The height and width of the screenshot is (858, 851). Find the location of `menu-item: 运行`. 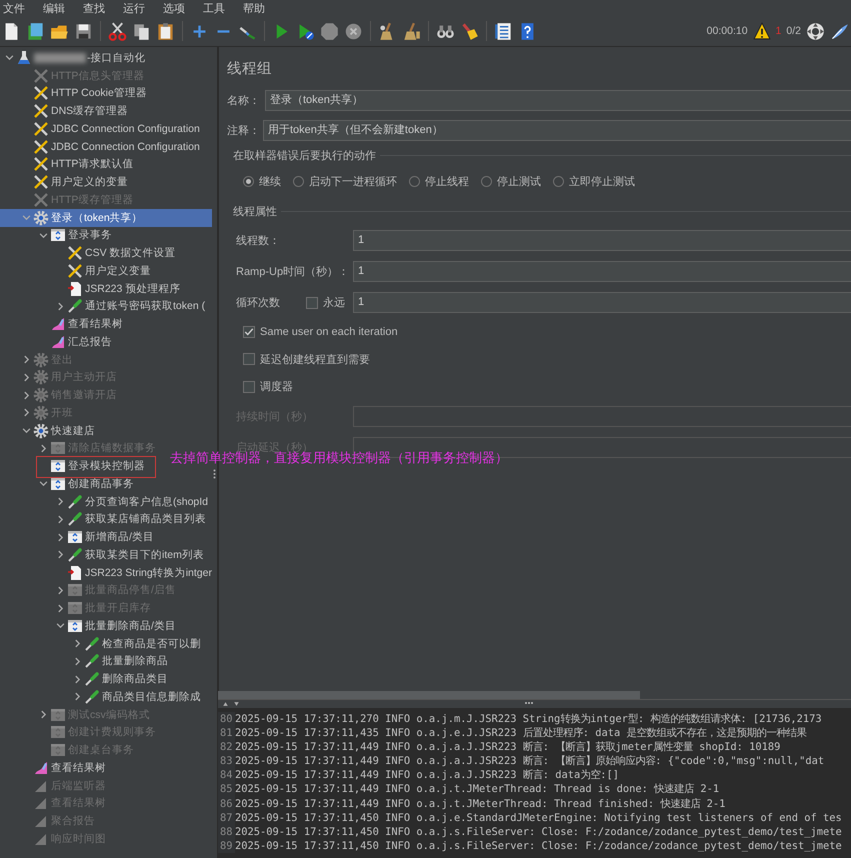

menu-item: 运行 is located at coordinates (134, 8).